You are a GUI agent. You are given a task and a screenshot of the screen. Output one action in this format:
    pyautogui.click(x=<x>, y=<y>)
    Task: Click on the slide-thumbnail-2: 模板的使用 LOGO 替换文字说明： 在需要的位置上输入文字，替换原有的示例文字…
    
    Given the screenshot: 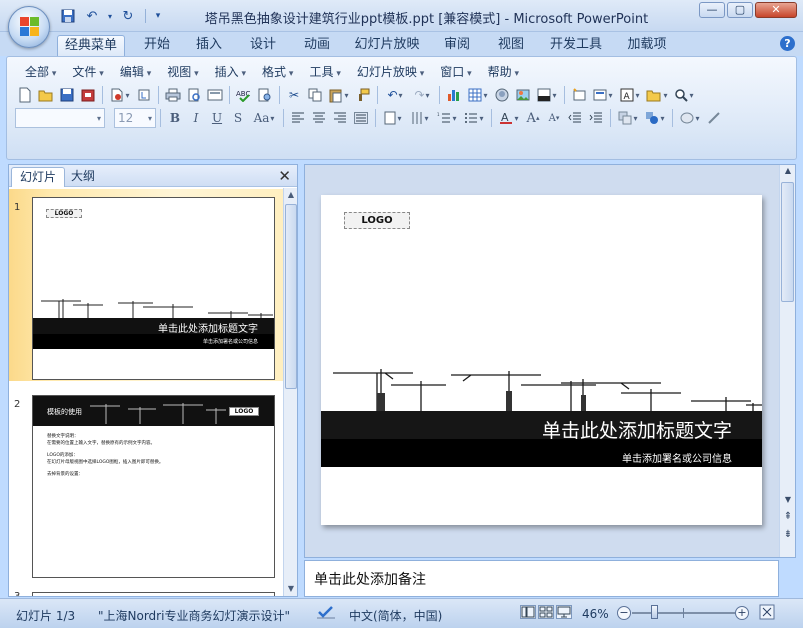 What is the action you would take?
    pyautogui.click(x=153, y=486)
    